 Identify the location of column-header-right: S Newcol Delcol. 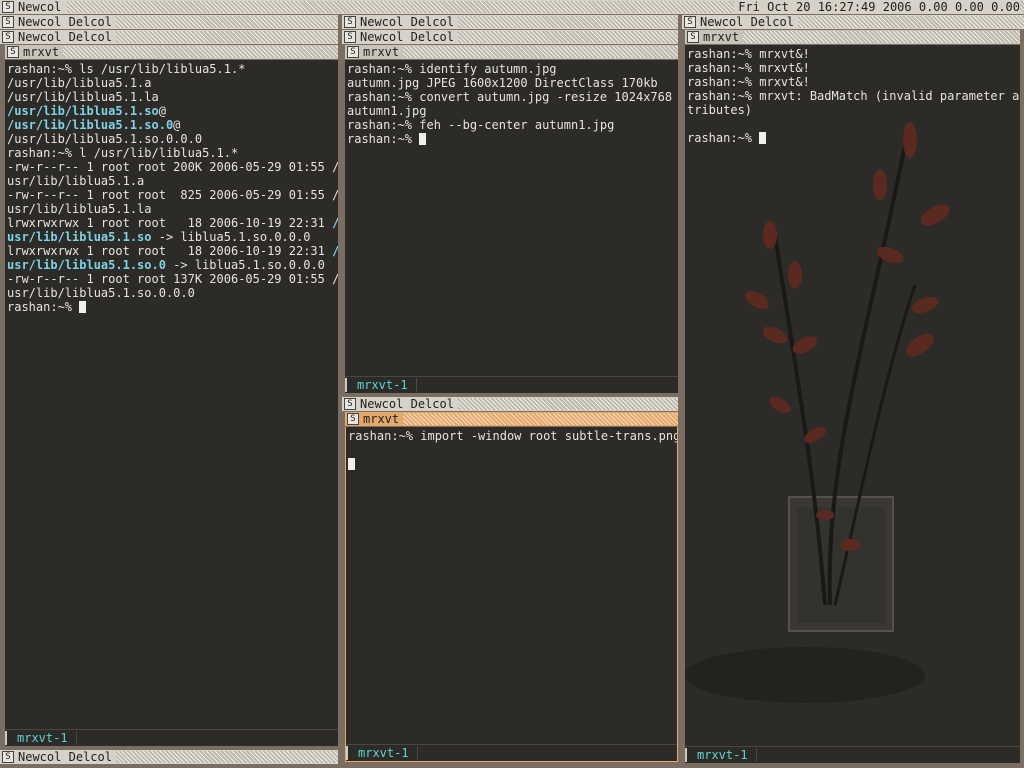
(853, 22).